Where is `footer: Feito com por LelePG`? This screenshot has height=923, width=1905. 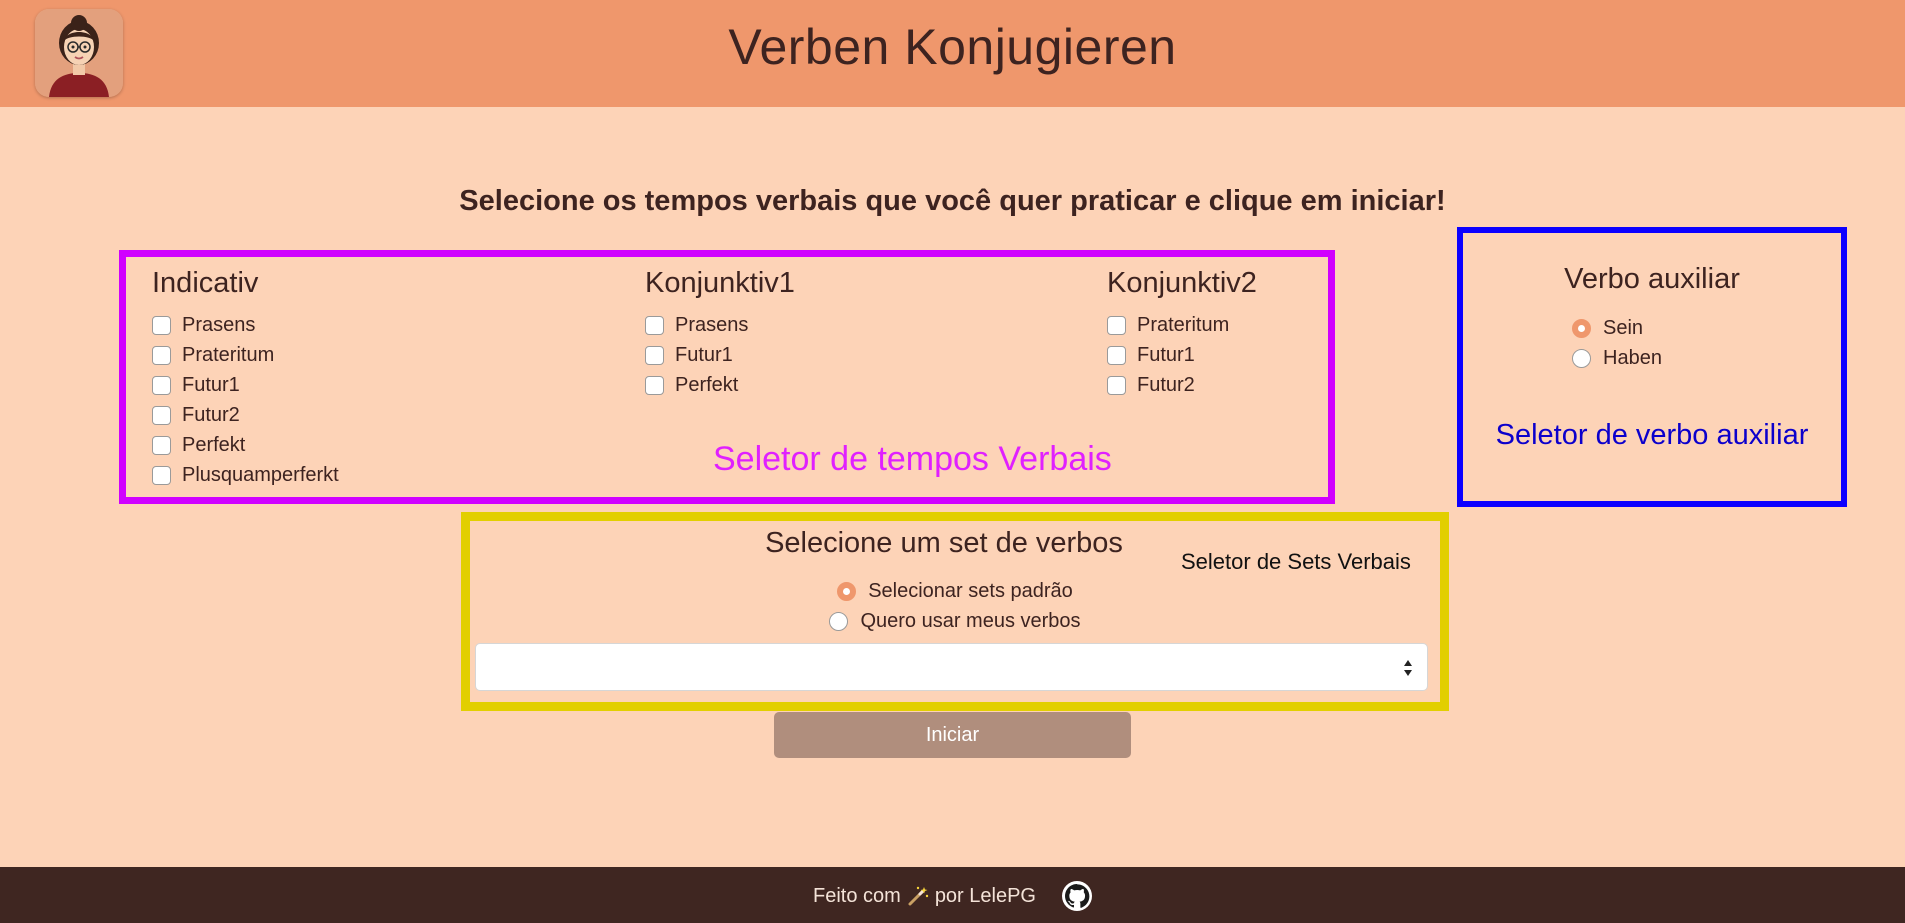 footer: Feito com por LelePG is located at coordinates (952, 895).